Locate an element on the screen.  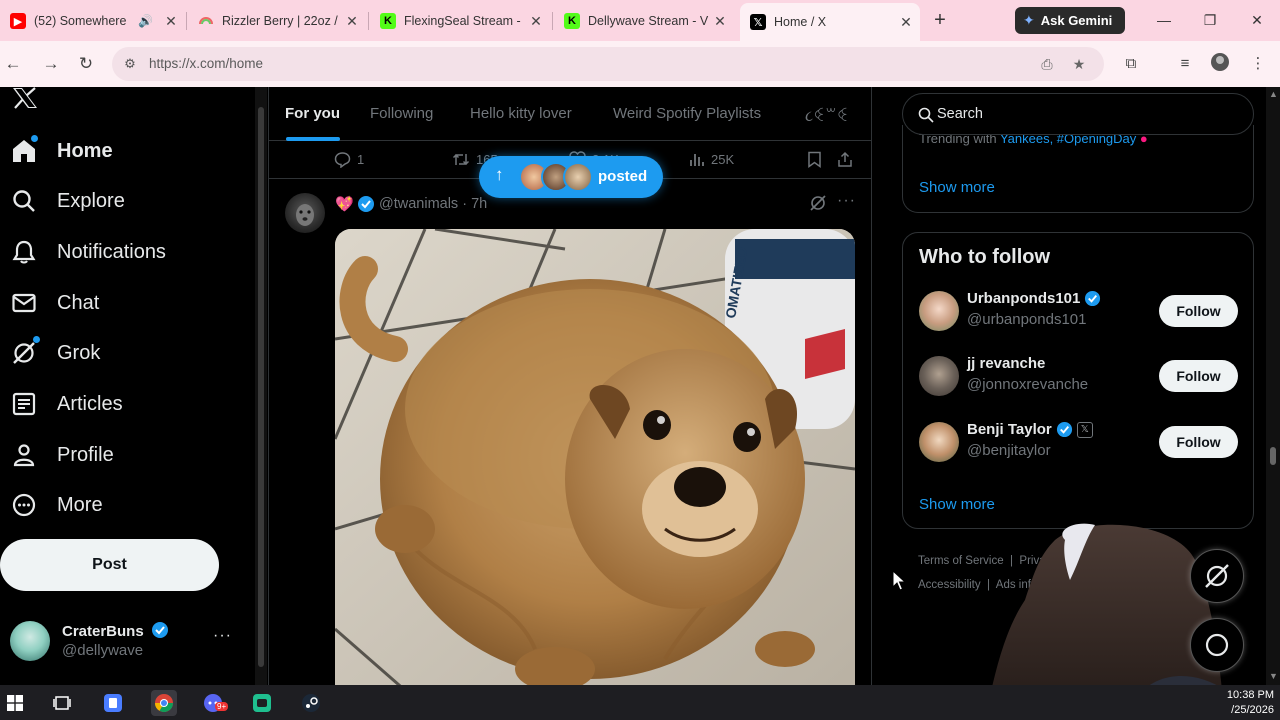
views-button: 25K is located at coordinates (711, 159).